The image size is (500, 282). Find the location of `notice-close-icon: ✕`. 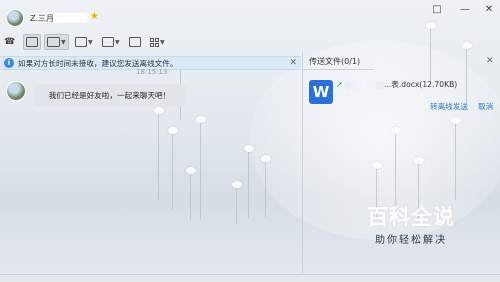

notice-close-icon: ✕ is located at coordinates (293, 63).